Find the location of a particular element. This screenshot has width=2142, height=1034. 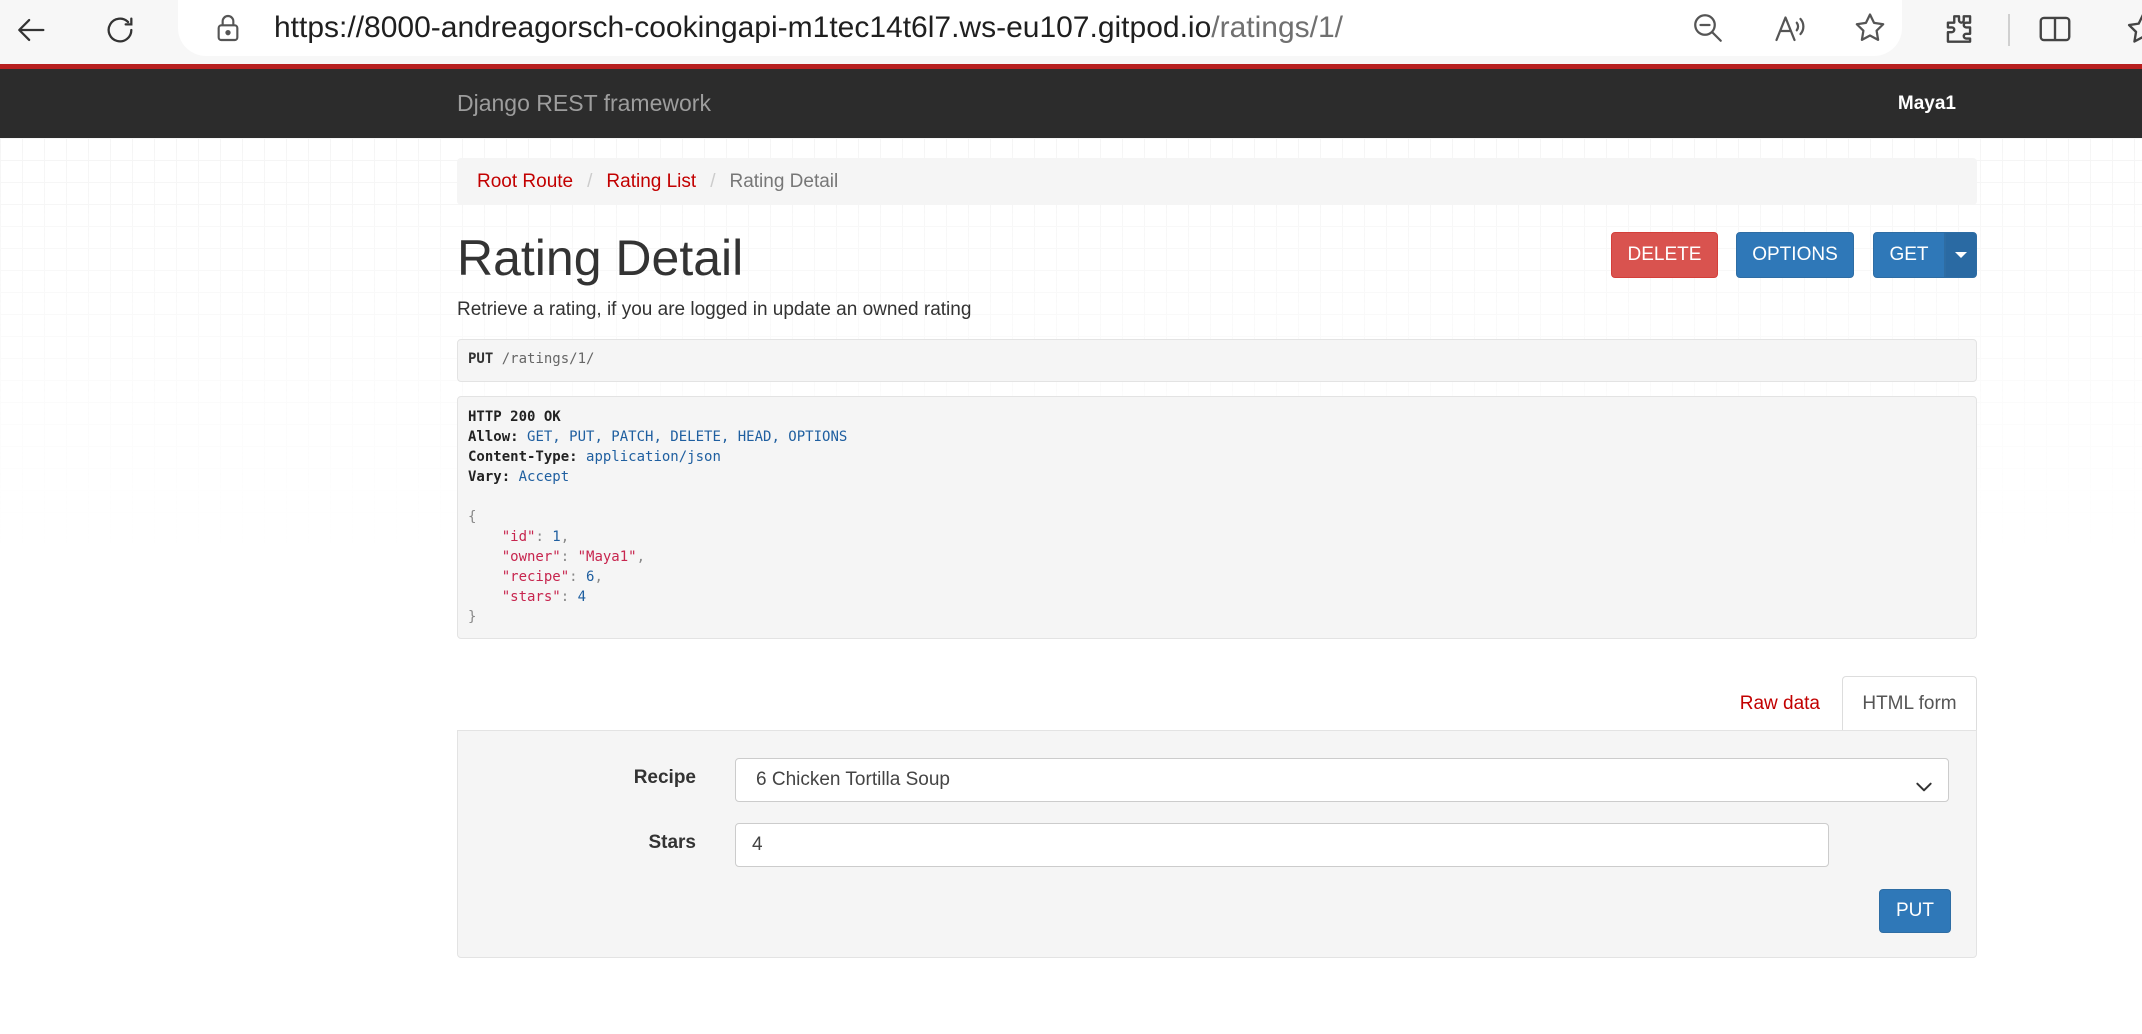

split-screen-icon is located at coordinates (2055, 29).